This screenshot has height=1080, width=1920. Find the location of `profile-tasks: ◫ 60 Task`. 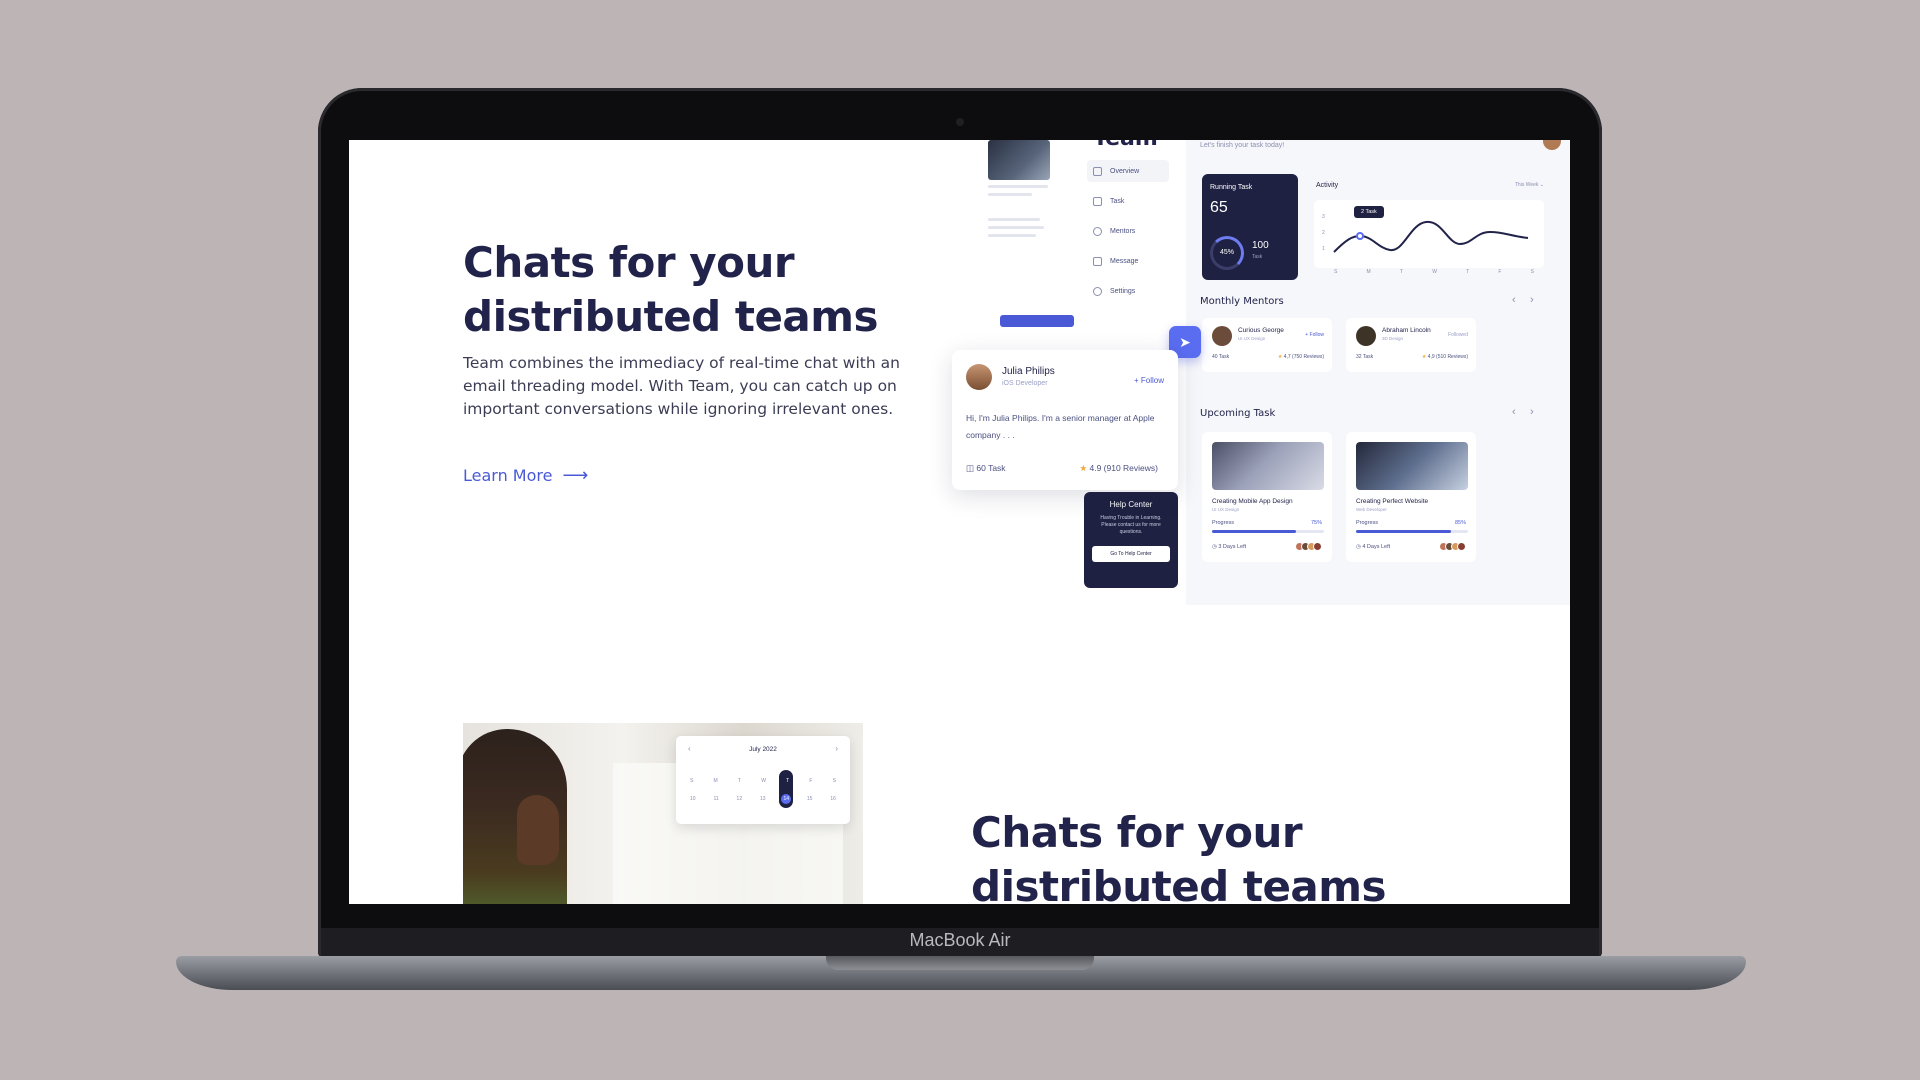

profile-tasks: ◫ 60 Task is located at coordinates (986, 468).